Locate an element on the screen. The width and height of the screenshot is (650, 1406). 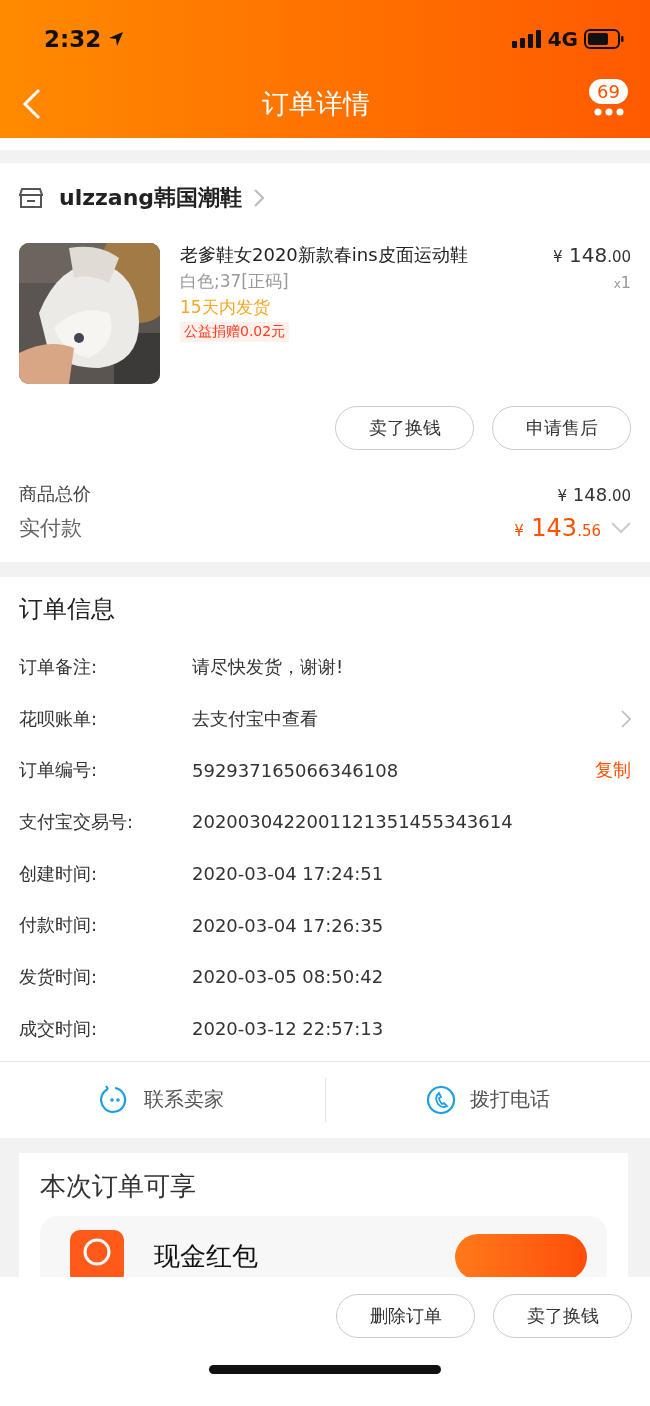
info-value: 592937165066346108 is located at coordinates (296, 770).